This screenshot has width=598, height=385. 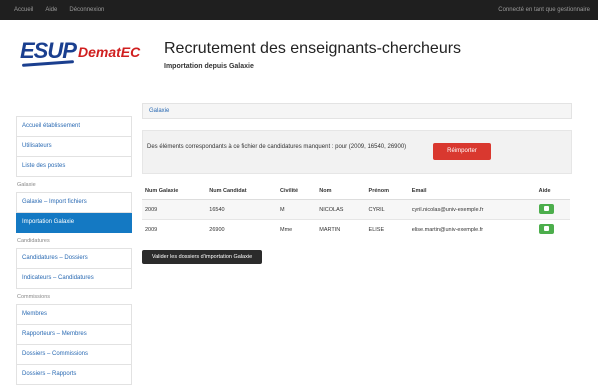 What do you see at coordinates (34, 297) in the screenshot?
I see `sidebar-heading-commissions: Commissions` at bounding box center [34, 297].